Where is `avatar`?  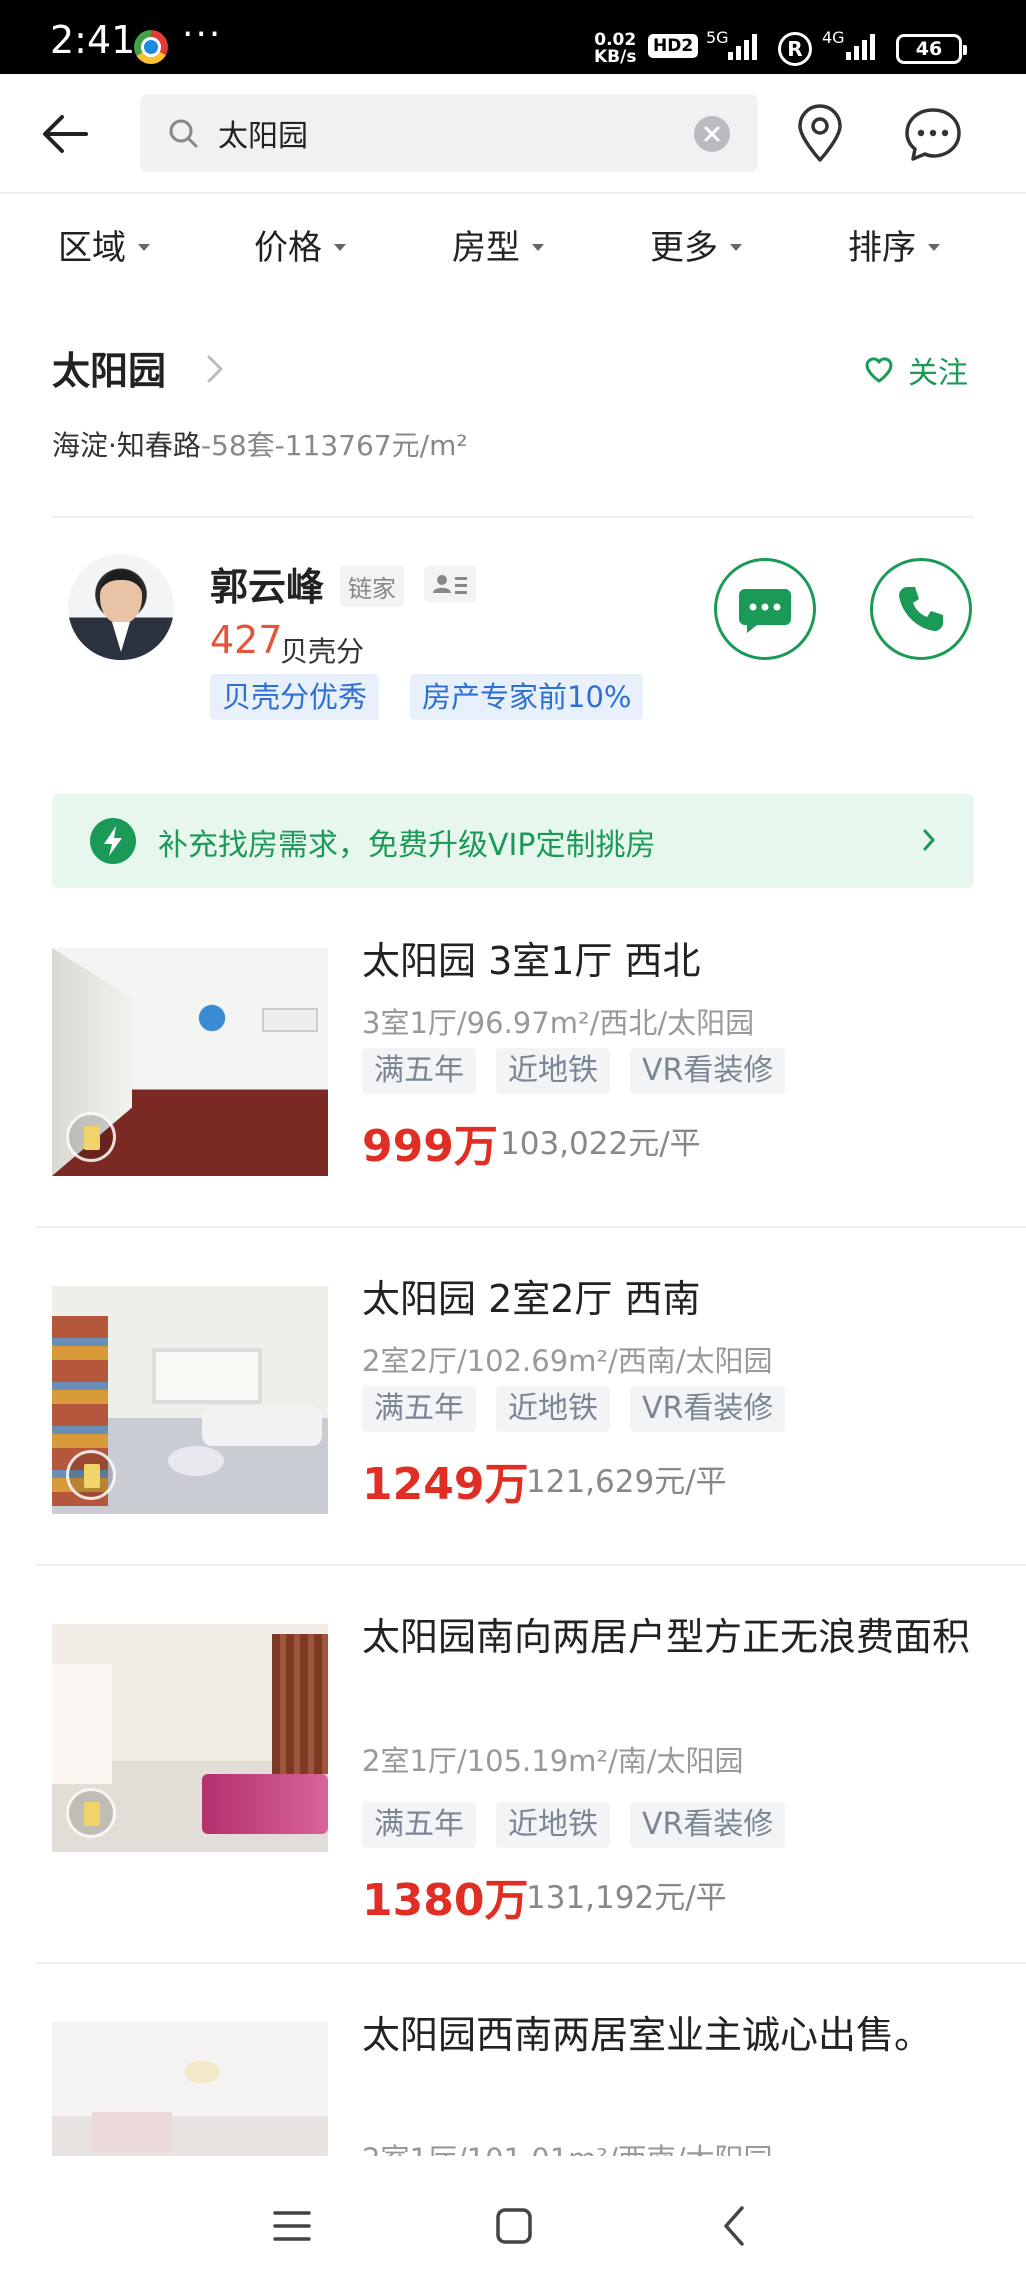
avatar is located at coordinates (121, 607).